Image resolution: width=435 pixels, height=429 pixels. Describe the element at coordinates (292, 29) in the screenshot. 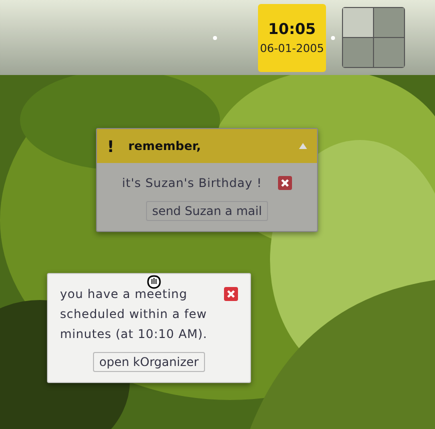

I see `clock-time: 10:05` at that location.